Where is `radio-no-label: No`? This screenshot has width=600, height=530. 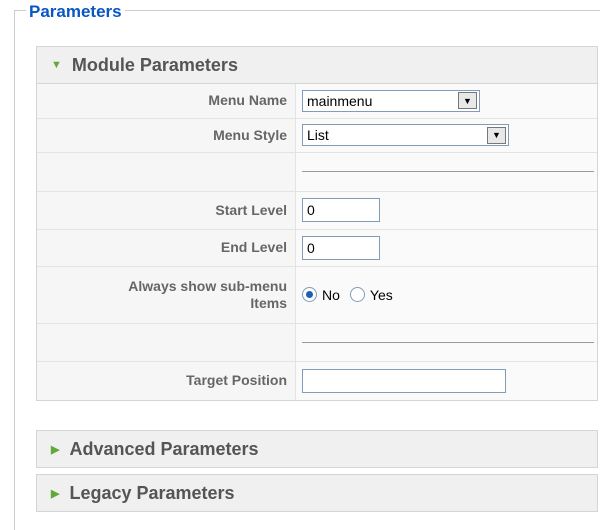
radio-no-label: No is located at coordinates (331, 295).